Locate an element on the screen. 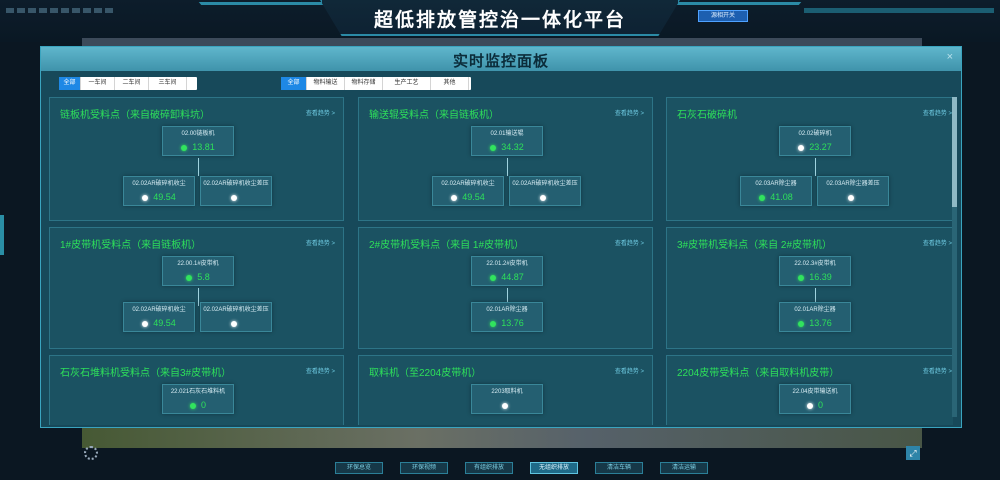  top-decoration-left is located at coordinates (61, 10).